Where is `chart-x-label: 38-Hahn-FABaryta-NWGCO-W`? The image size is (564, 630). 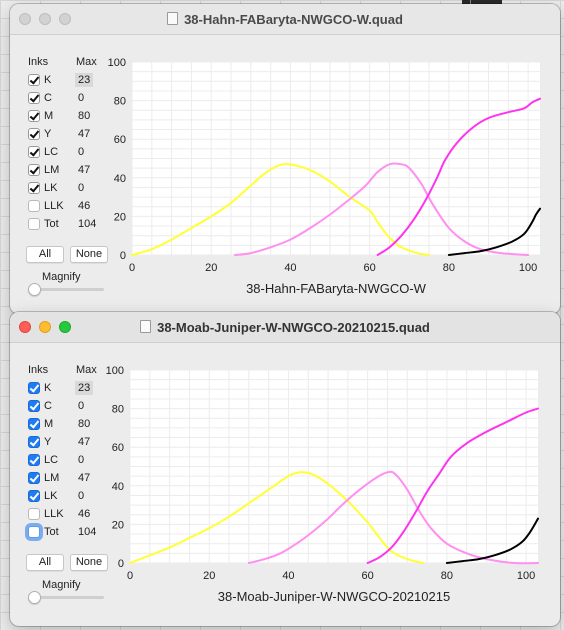
chart-x-label: 38-Hahn-FABaryta-NWGCO-W is located at coordinates (336, 288).